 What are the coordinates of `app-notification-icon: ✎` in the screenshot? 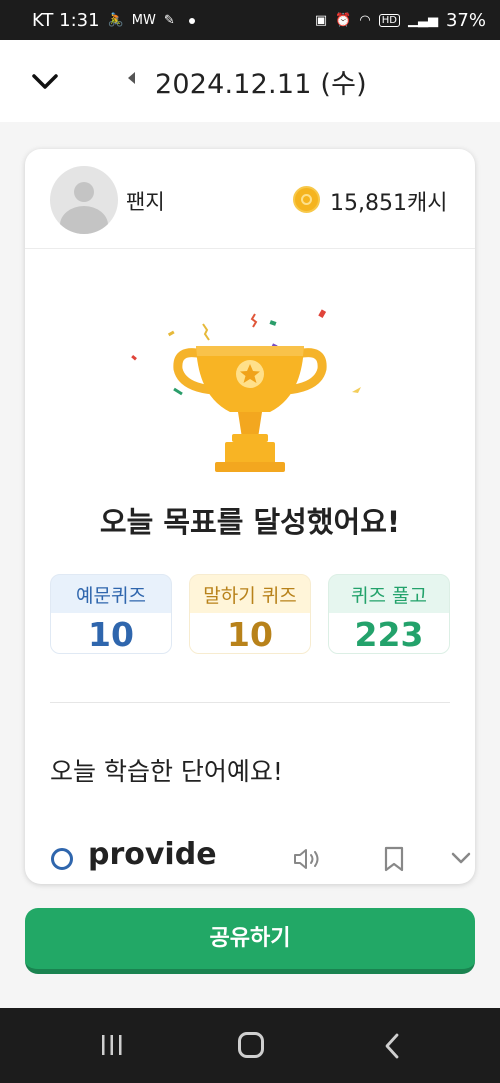 It's located at (169, 20).